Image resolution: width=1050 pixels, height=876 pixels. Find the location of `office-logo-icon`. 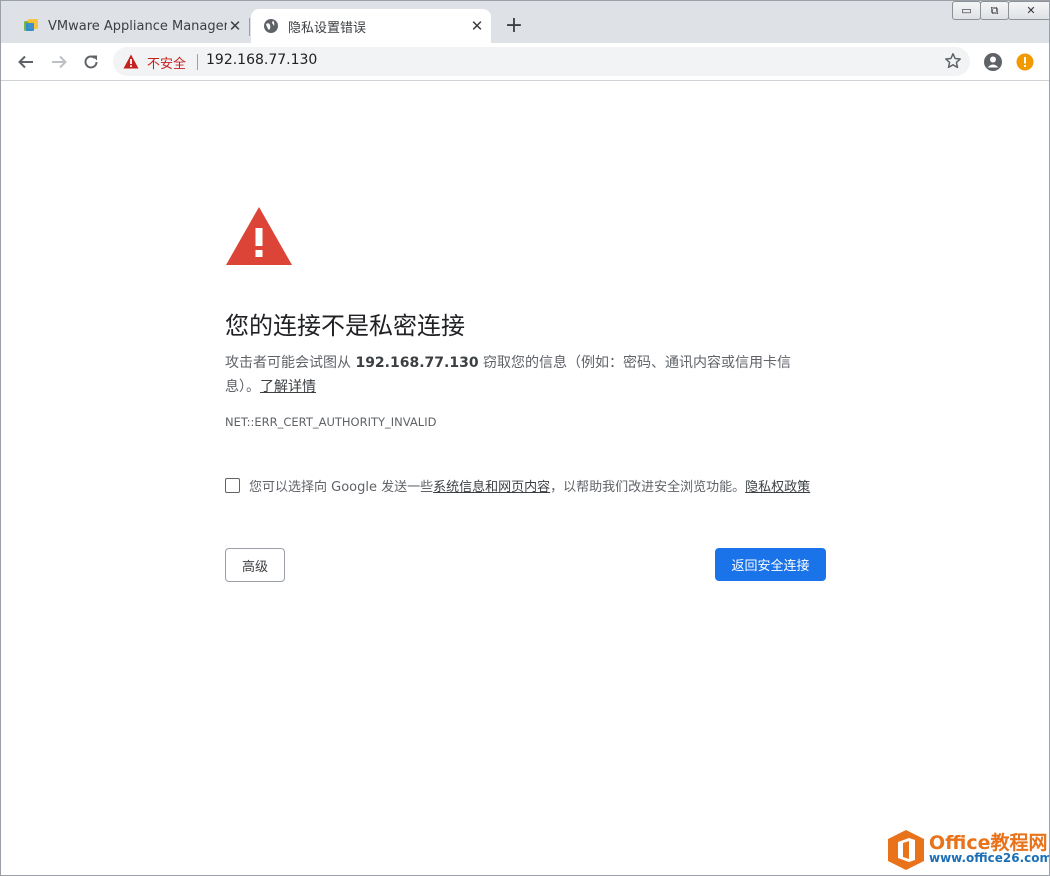

office-logo-icon is located at coordinates (906, 850).